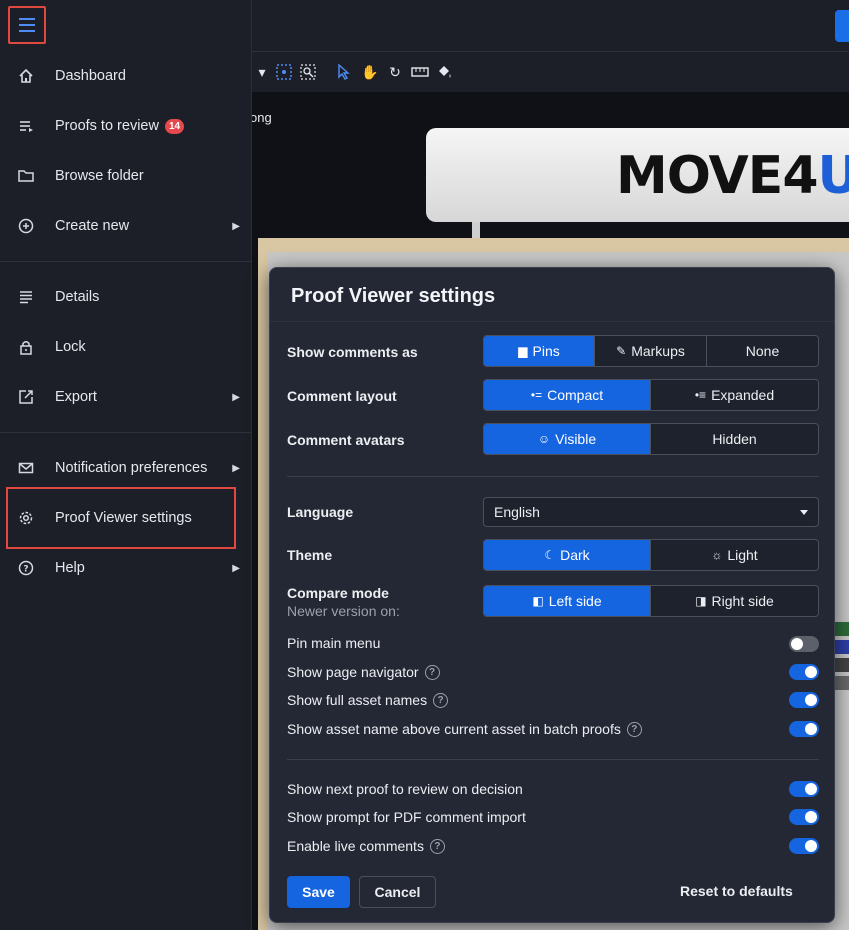 This screenshot has height=930, width=849. Describe the element at coordinates (523, 351) in the screenshot. I see `comment-pin-icon: ▆` at that location.